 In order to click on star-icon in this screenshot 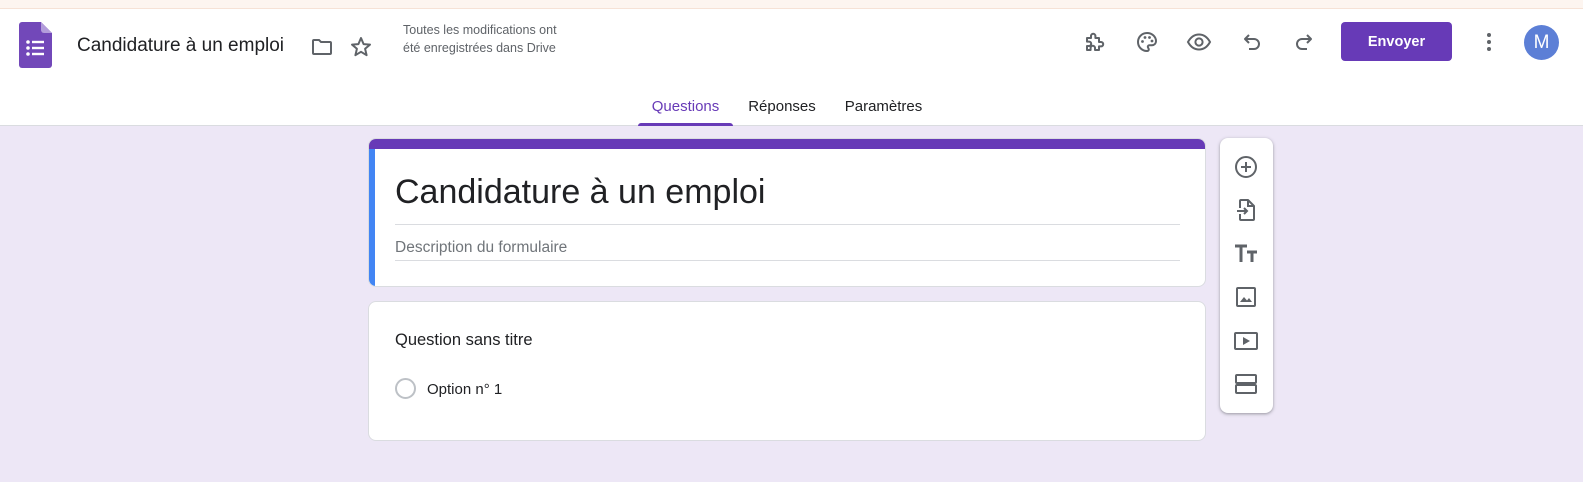, I will do `click(361, 47)`.